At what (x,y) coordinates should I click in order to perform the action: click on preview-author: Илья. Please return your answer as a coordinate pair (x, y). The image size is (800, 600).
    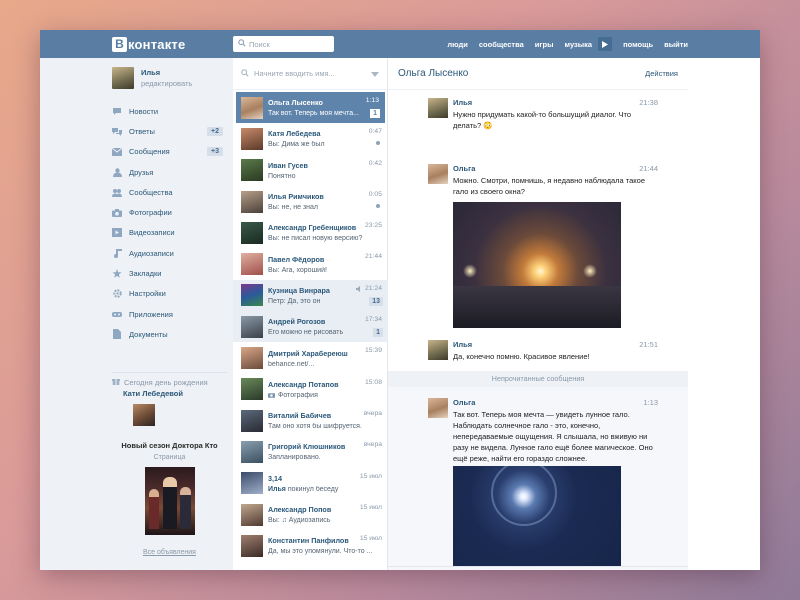
    Looking at the image, I should click on (277, 489).